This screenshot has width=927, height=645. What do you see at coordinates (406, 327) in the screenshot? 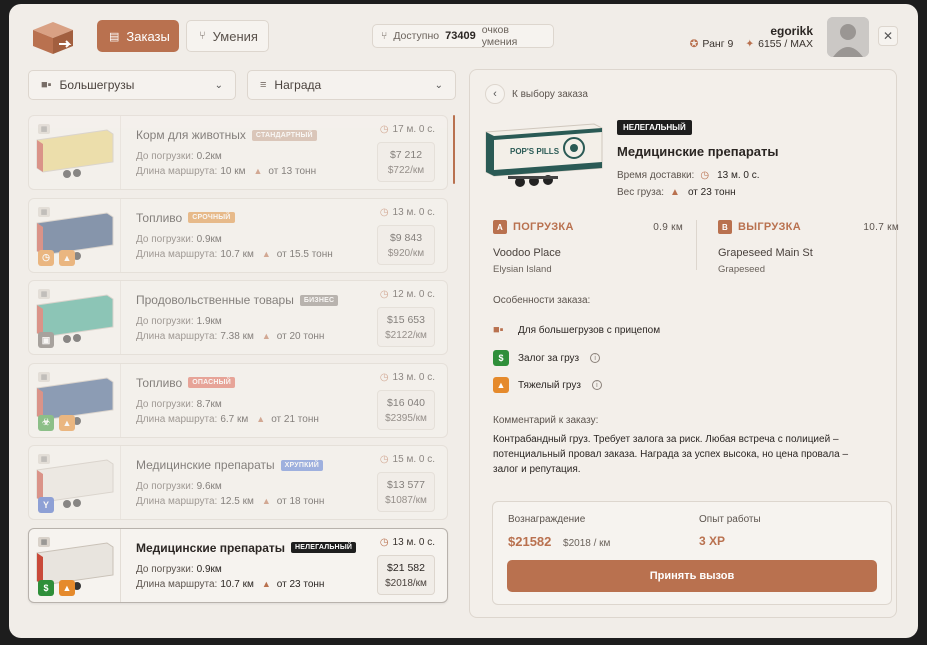
I see `price-box: $15 653 $2122/км` at bounding box center [406, 327].